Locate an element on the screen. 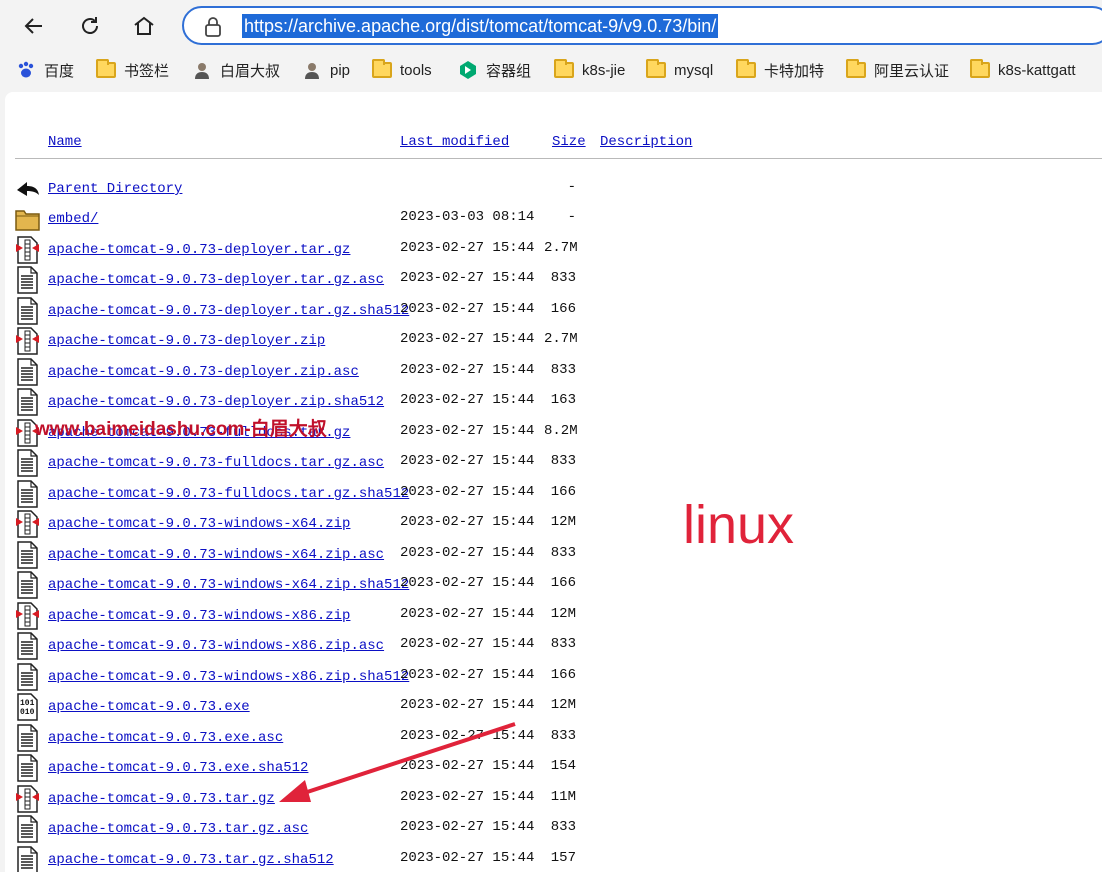 This screenshot has width=1102, height=872. file-size: 2.7M is located at coordinates (561, 248).